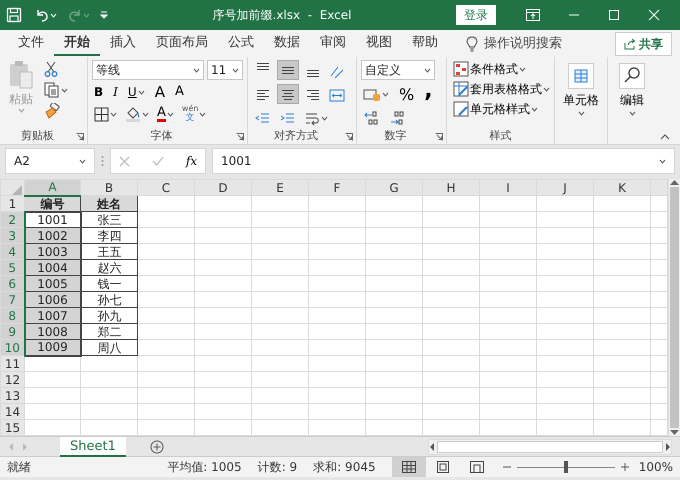 The height and width of the screenshot is (480, 680). What do you see at coordinates (643, 44) in the screenshot?
I see `share-button: 共享` at bounding box center [643, 44].